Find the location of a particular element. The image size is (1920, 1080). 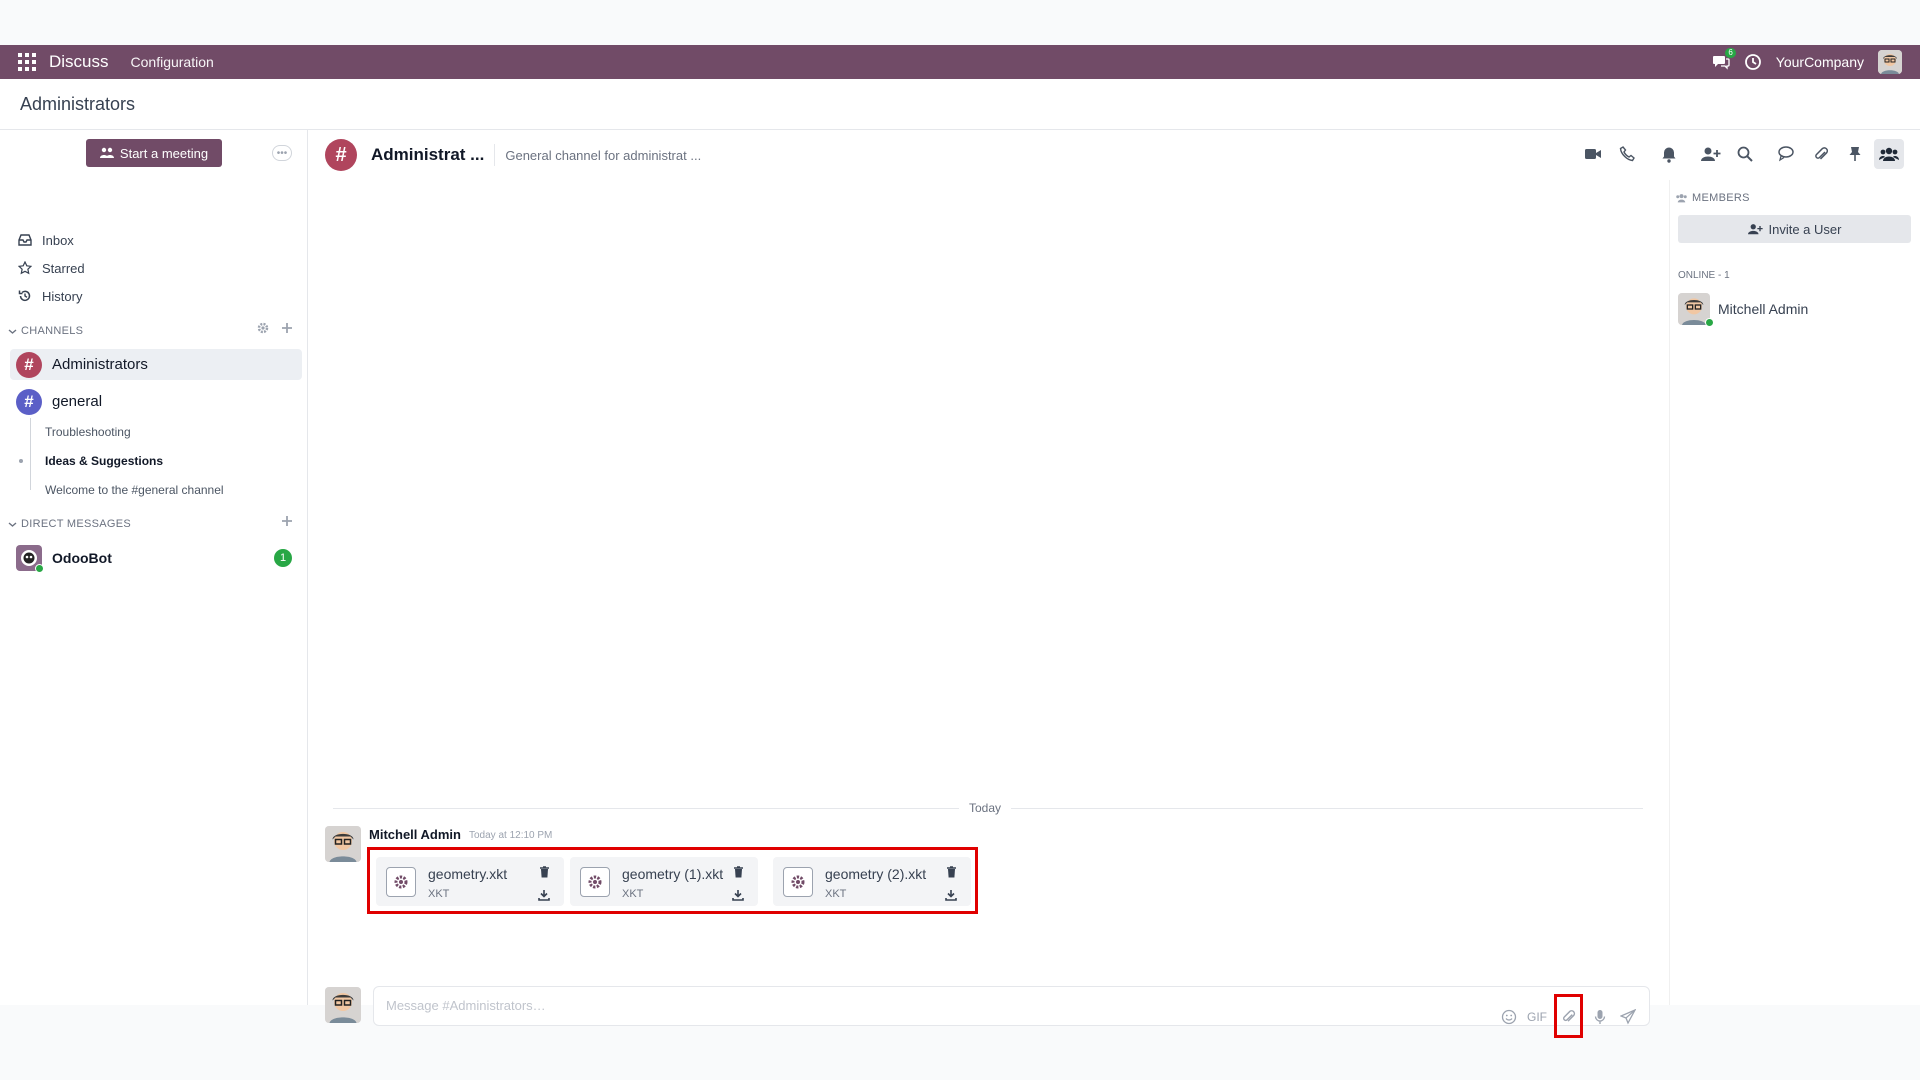

sidebar-item-starred: Starred is located at coordinates (51, 268).